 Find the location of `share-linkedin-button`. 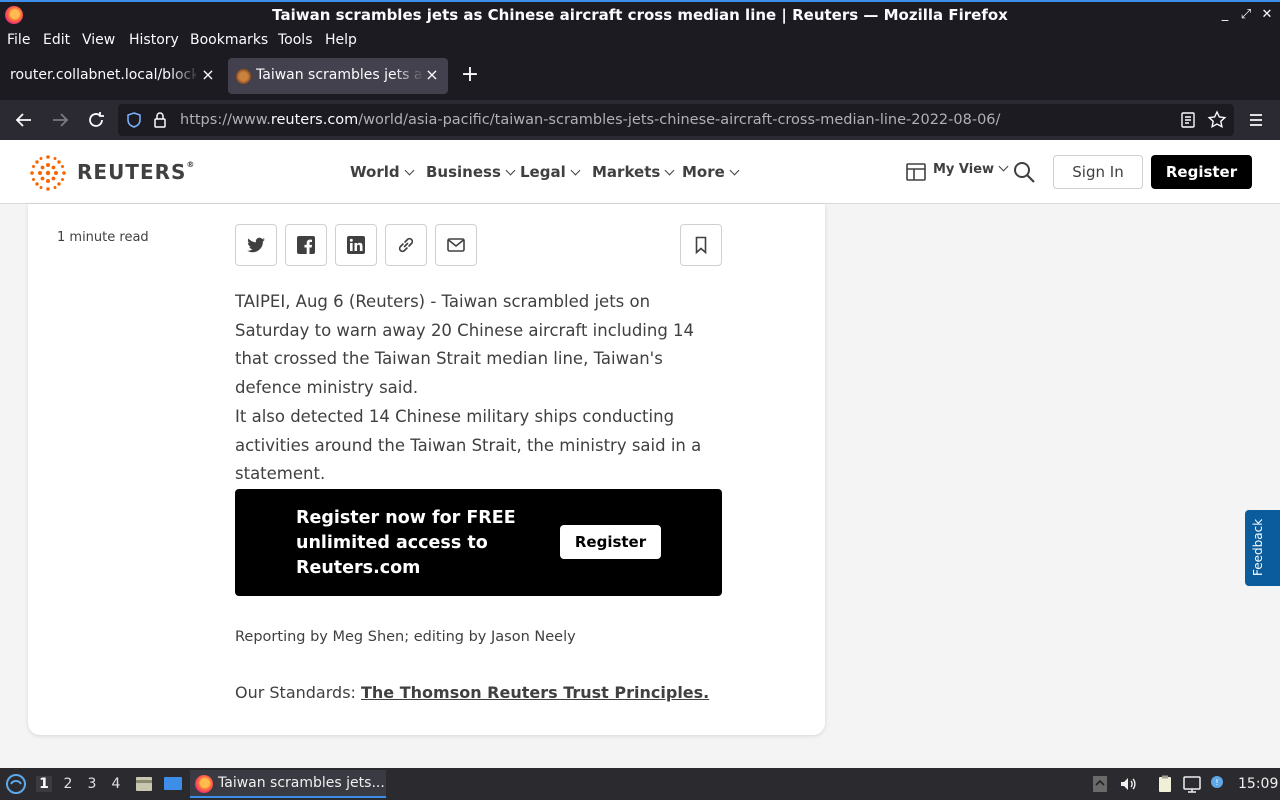

share-linkedin-button is located at coordinates (356, 245).